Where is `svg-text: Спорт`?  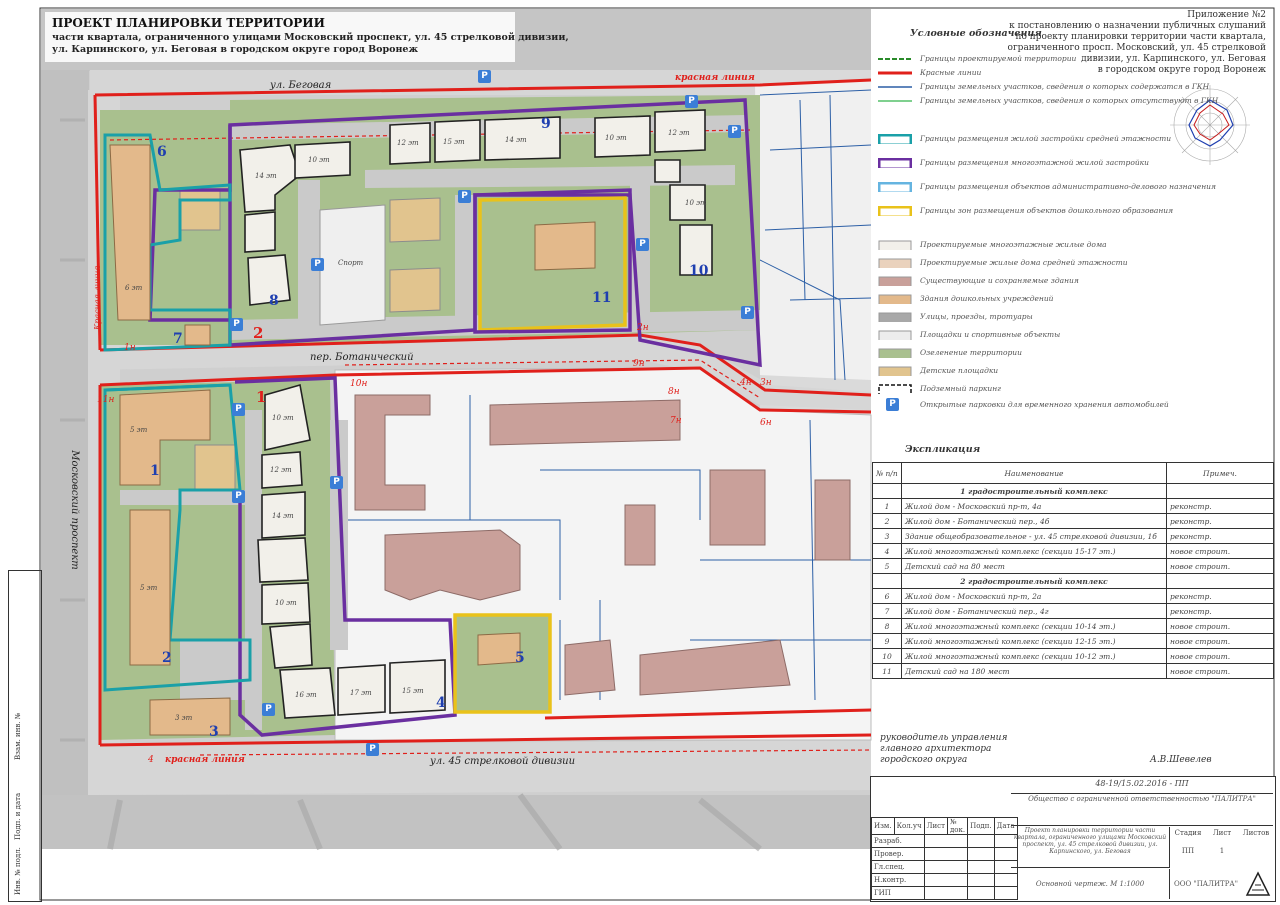 svg-text: Спорт is located at coordinates (351, 263).